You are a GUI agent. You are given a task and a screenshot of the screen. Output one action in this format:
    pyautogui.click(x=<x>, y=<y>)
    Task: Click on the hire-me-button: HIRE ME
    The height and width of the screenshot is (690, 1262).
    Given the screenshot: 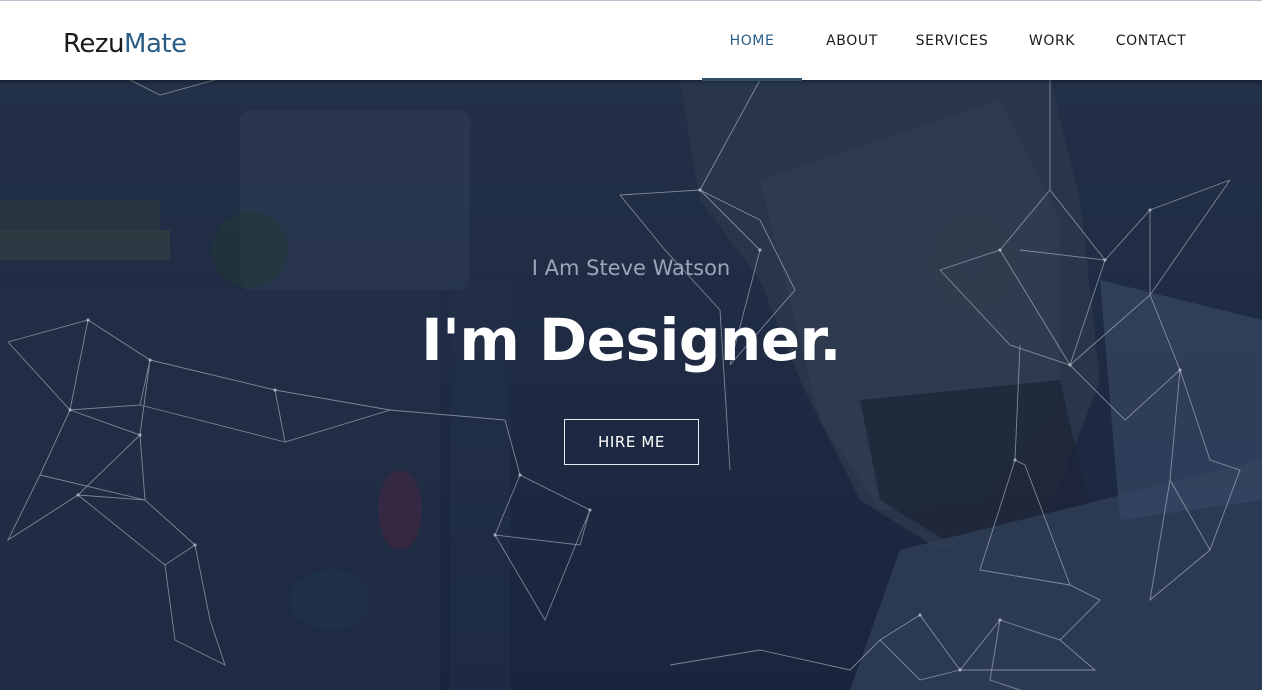 What is the action you would take?
    pyautogui.click(x=631, y=442)
    